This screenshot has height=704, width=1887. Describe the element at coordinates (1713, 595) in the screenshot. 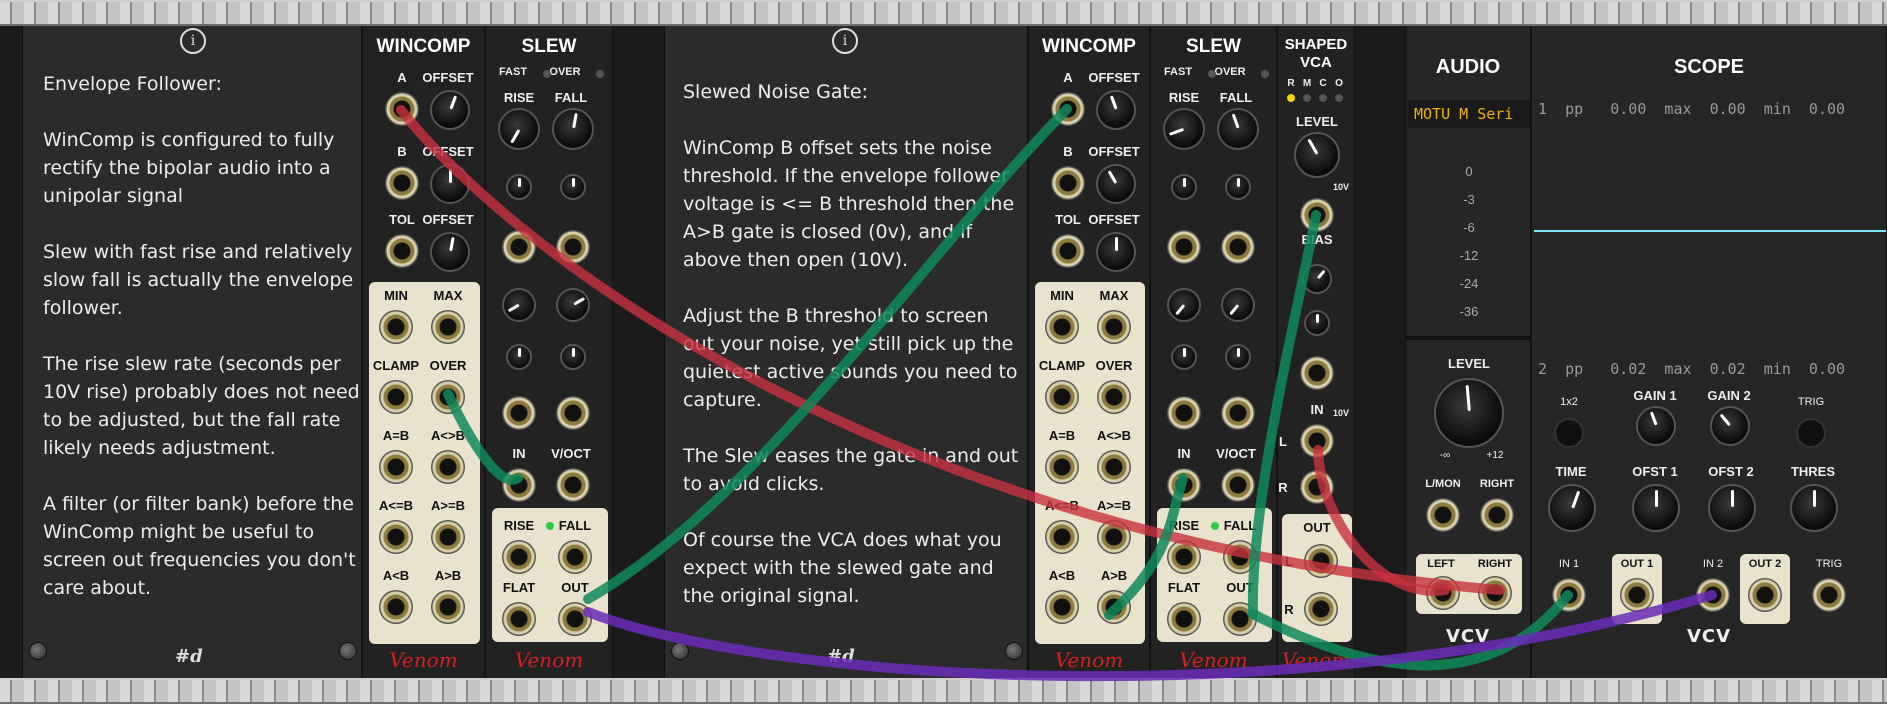

I see `scope-in-2-jack` at that location.